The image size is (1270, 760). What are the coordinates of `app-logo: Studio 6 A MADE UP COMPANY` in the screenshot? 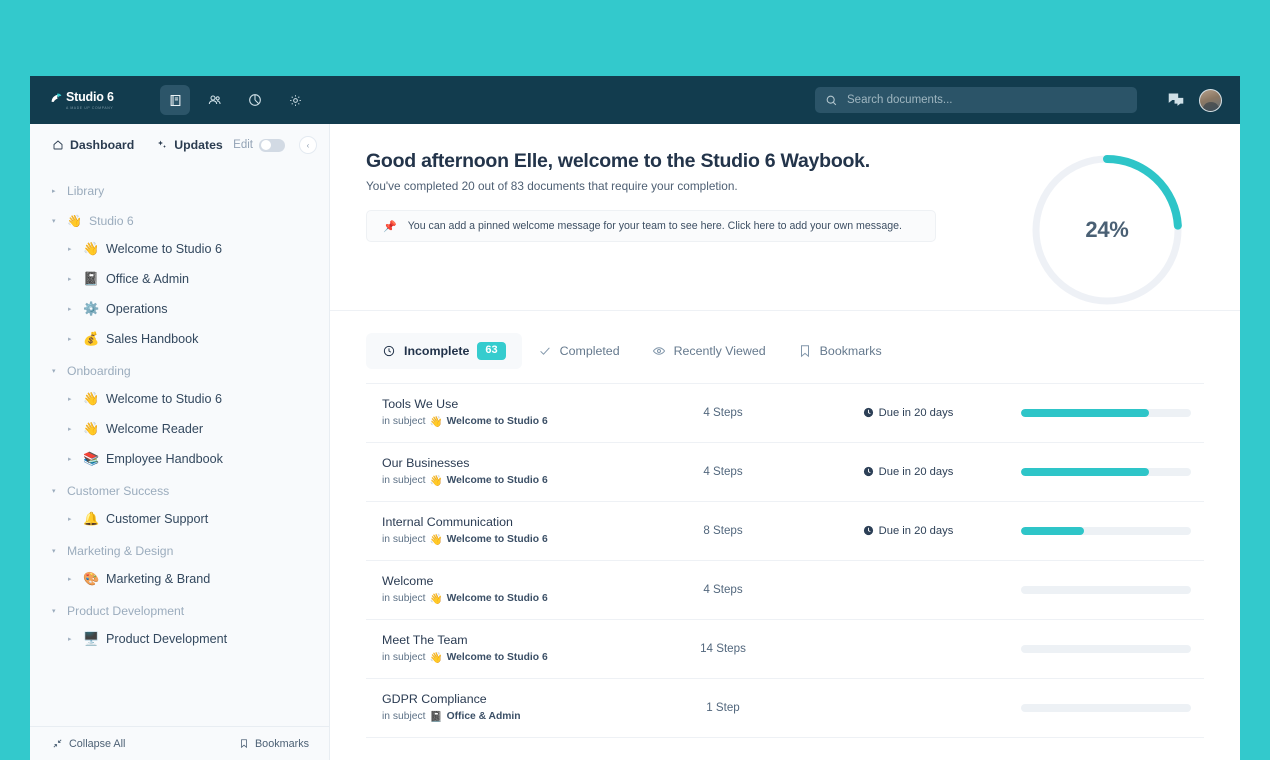 It's located at (86, 100).